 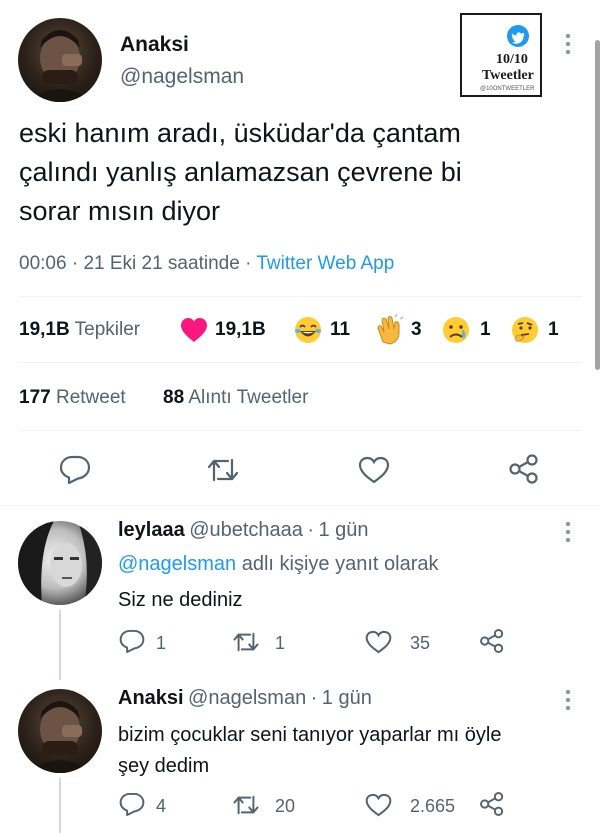 What do you see at coordinates (180, 600) in the screenshot?
I see `reply-text: Siz ne dediniz` at bounding box center [180, 600].